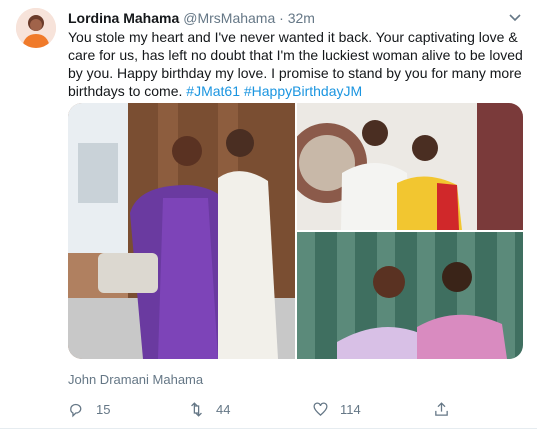 This screenshot has width=537, height=429. I want to click on reply-count: 15, so click(103, 409).